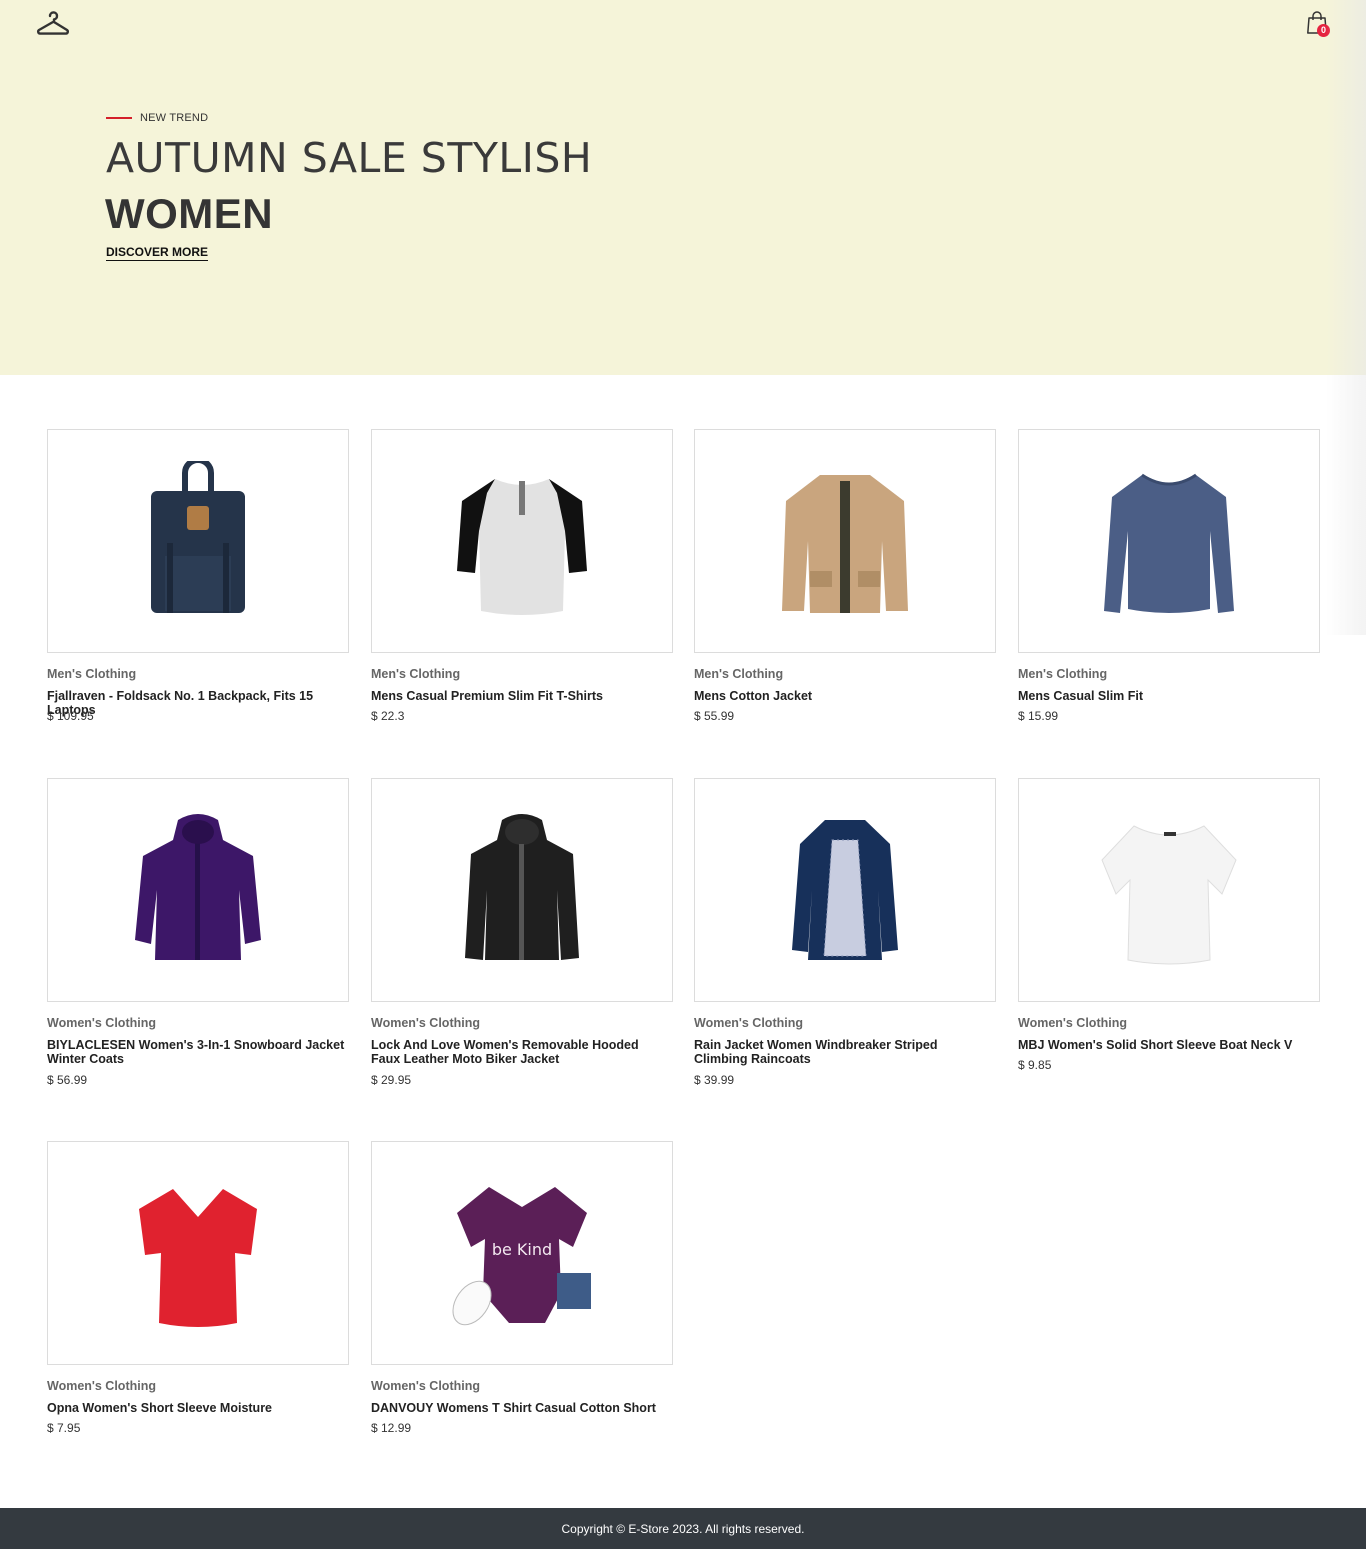 Image resolution: width=1366 pixels, height=1549 pixels. What do you see at coordinates (714, 1080) in the screenshot?
I see `product-price: $ 39.99` at bounding box center [714, 1080].